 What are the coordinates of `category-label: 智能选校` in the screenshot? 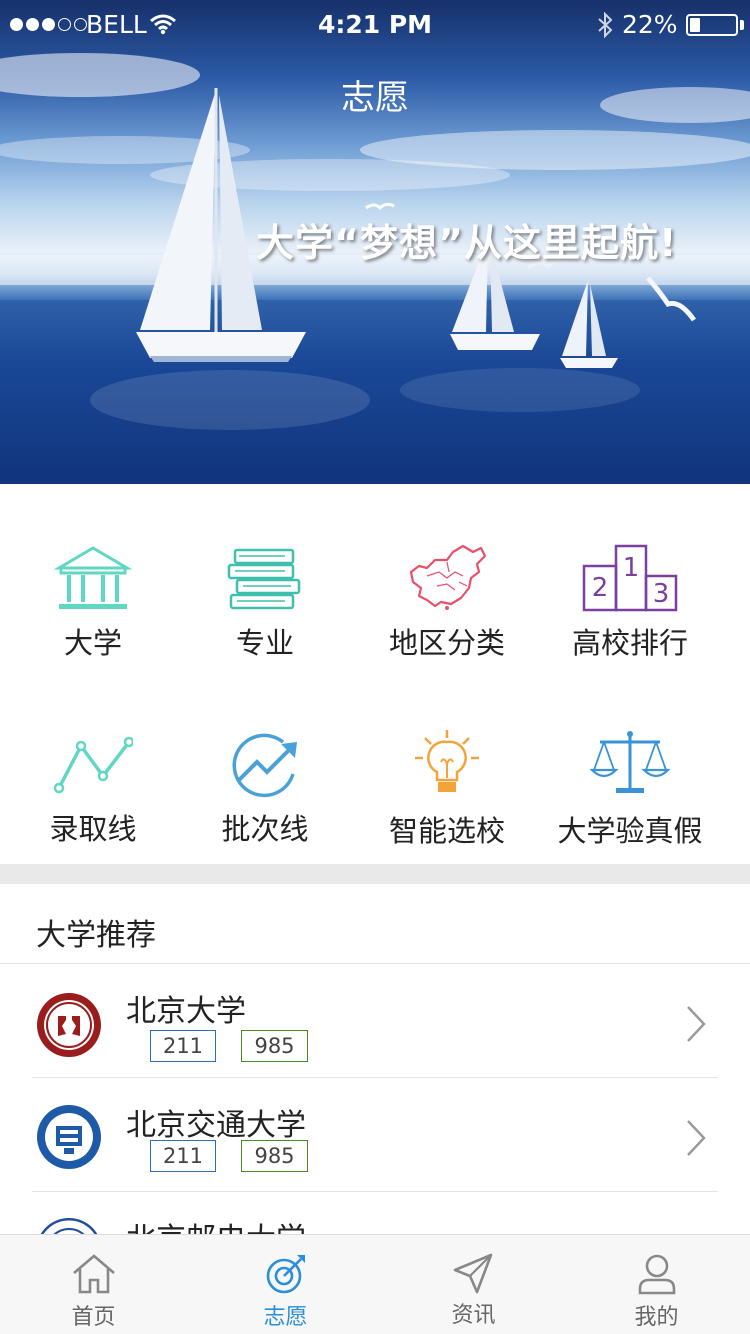 It's located at (446, 831).